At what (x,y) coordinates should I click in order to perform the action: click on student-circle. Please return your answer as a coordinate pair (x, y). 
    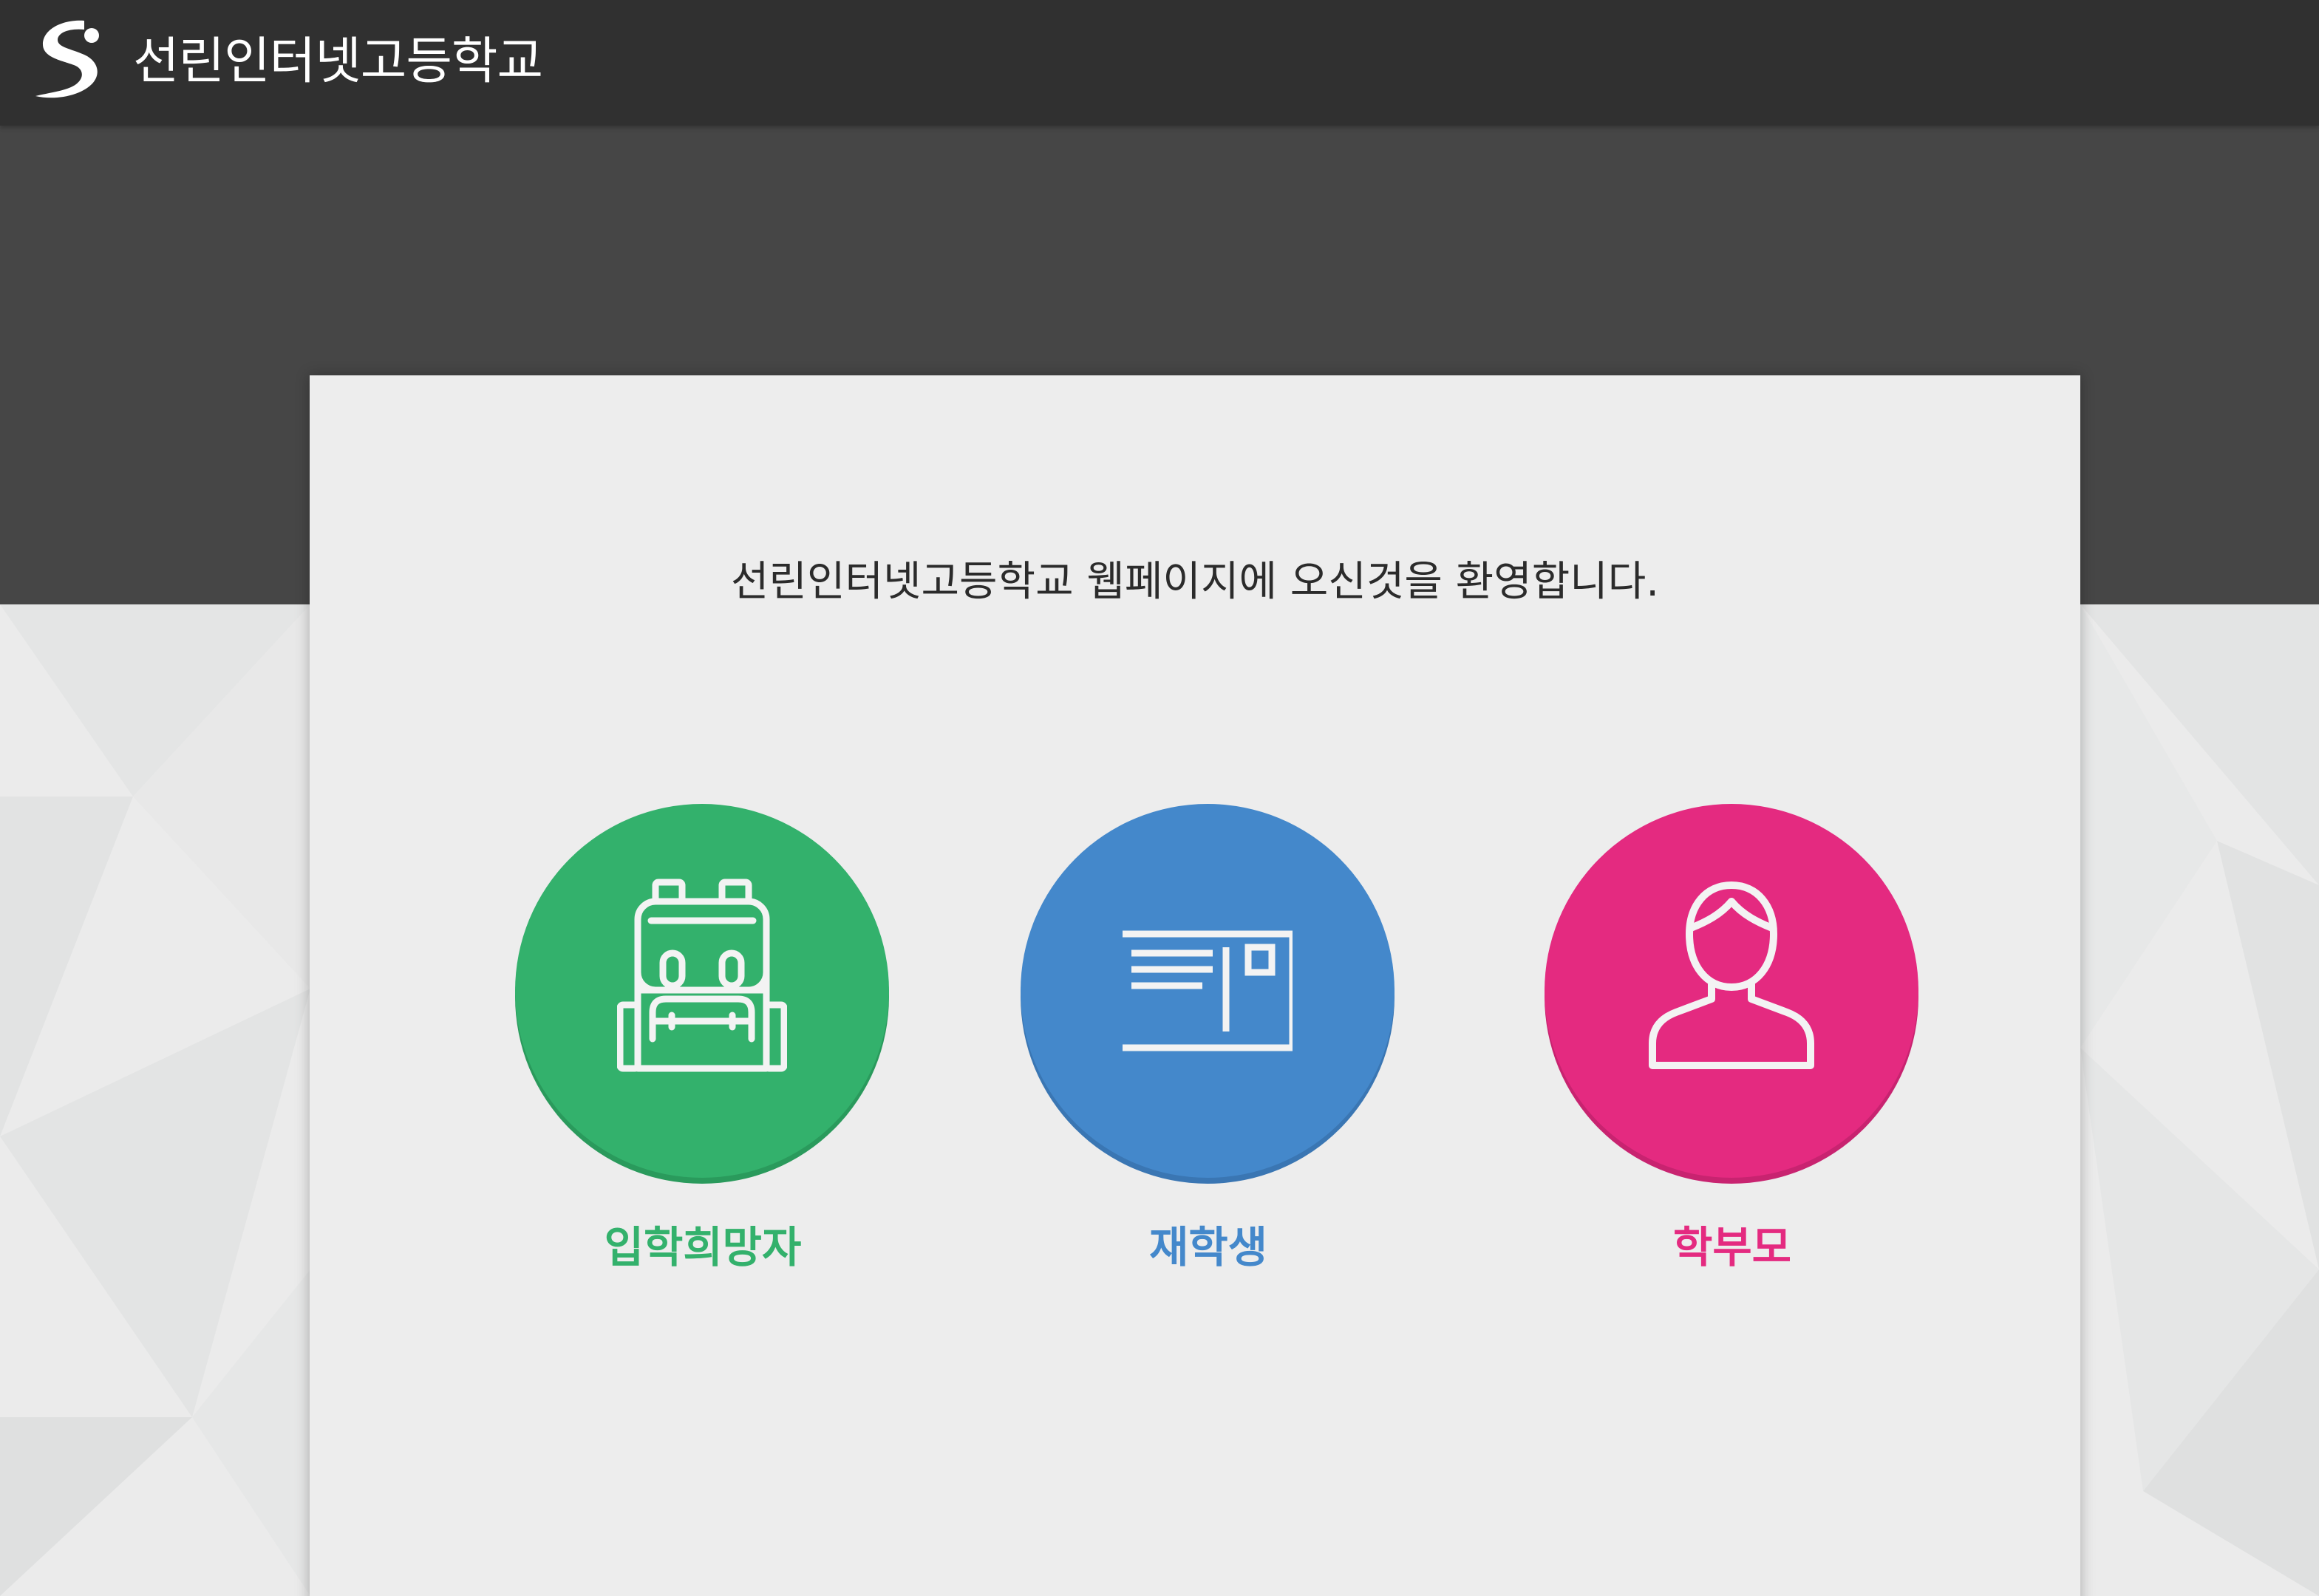
    Looking at the image, I should click on (1208, 991).